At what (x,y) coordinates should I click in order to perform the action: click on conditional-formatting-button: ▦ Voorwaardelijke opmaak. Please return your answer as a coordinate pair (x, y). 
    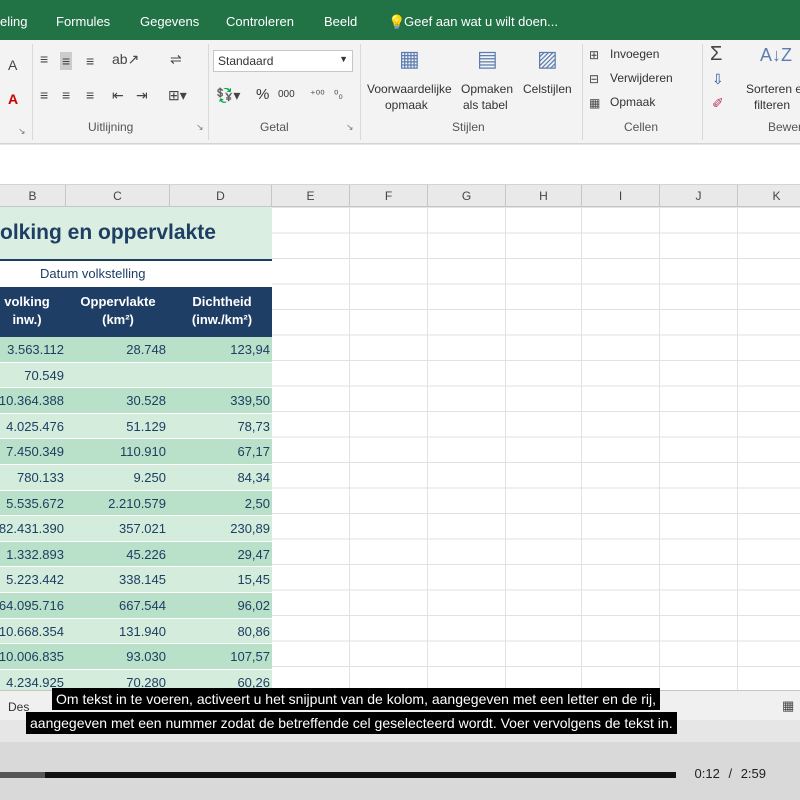
    Looking at the image, I should click on (412, 80).